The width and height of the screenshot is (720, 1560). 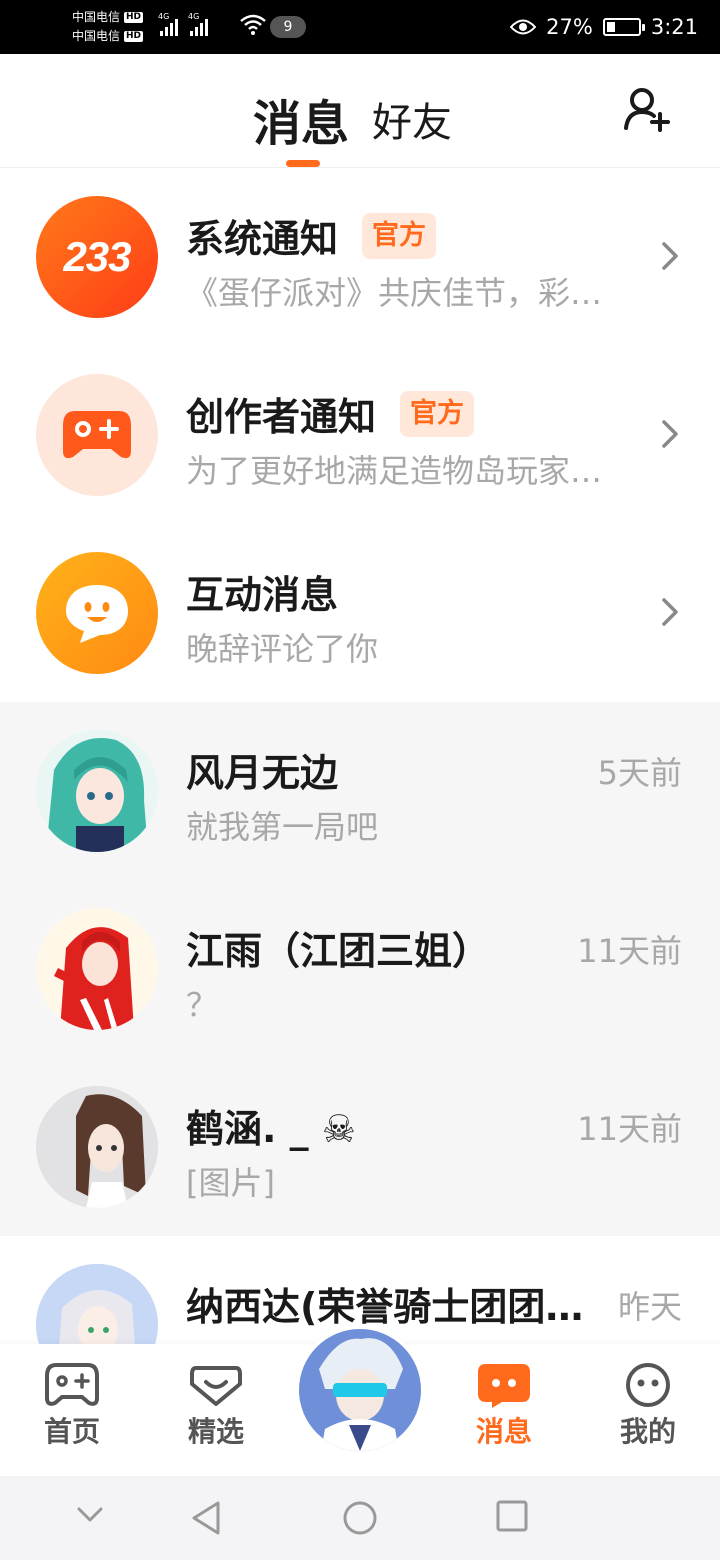 I want to click on row-title-text: 创作者通知, so click(x=281, y=417).